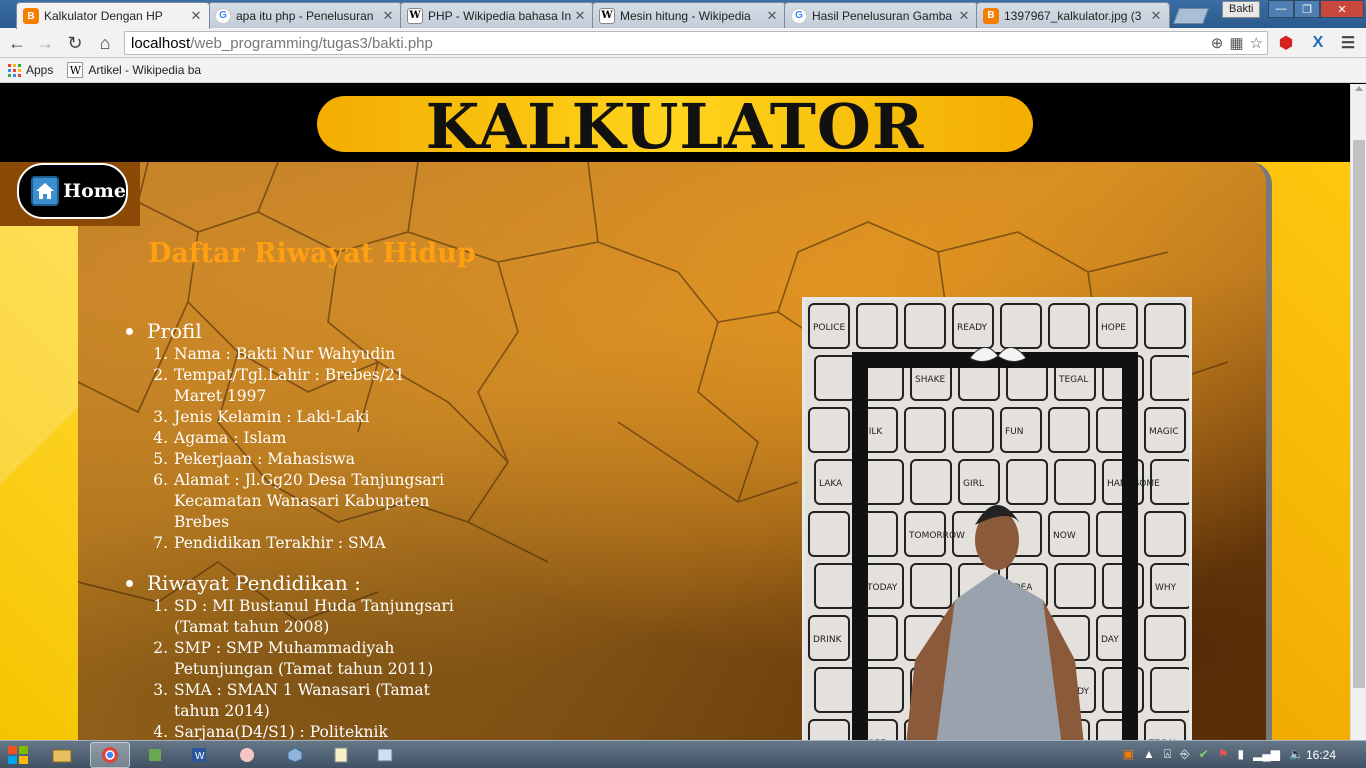 This screenshot has height=768, width=1366. I want to click on minimize-icon: —, so click(1281, 9).